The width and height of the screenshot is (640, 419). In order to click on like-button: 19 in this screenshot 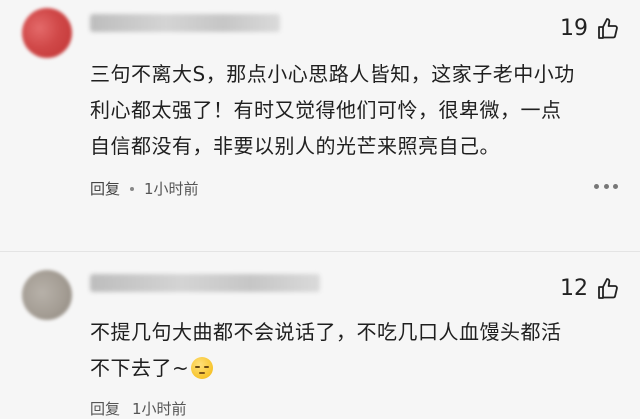, I will do `click(590, 28)`.